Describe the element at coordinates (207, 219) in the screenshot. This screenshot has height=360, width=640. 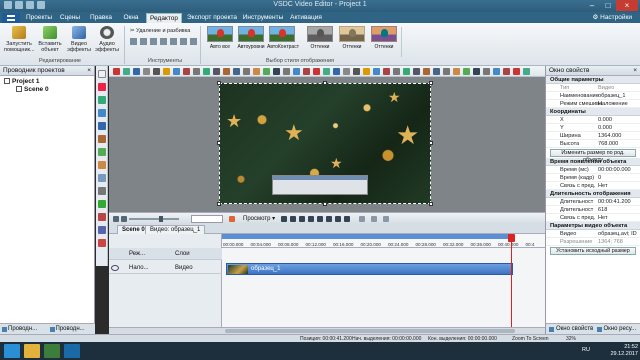
I see `timecode-field` at that location.